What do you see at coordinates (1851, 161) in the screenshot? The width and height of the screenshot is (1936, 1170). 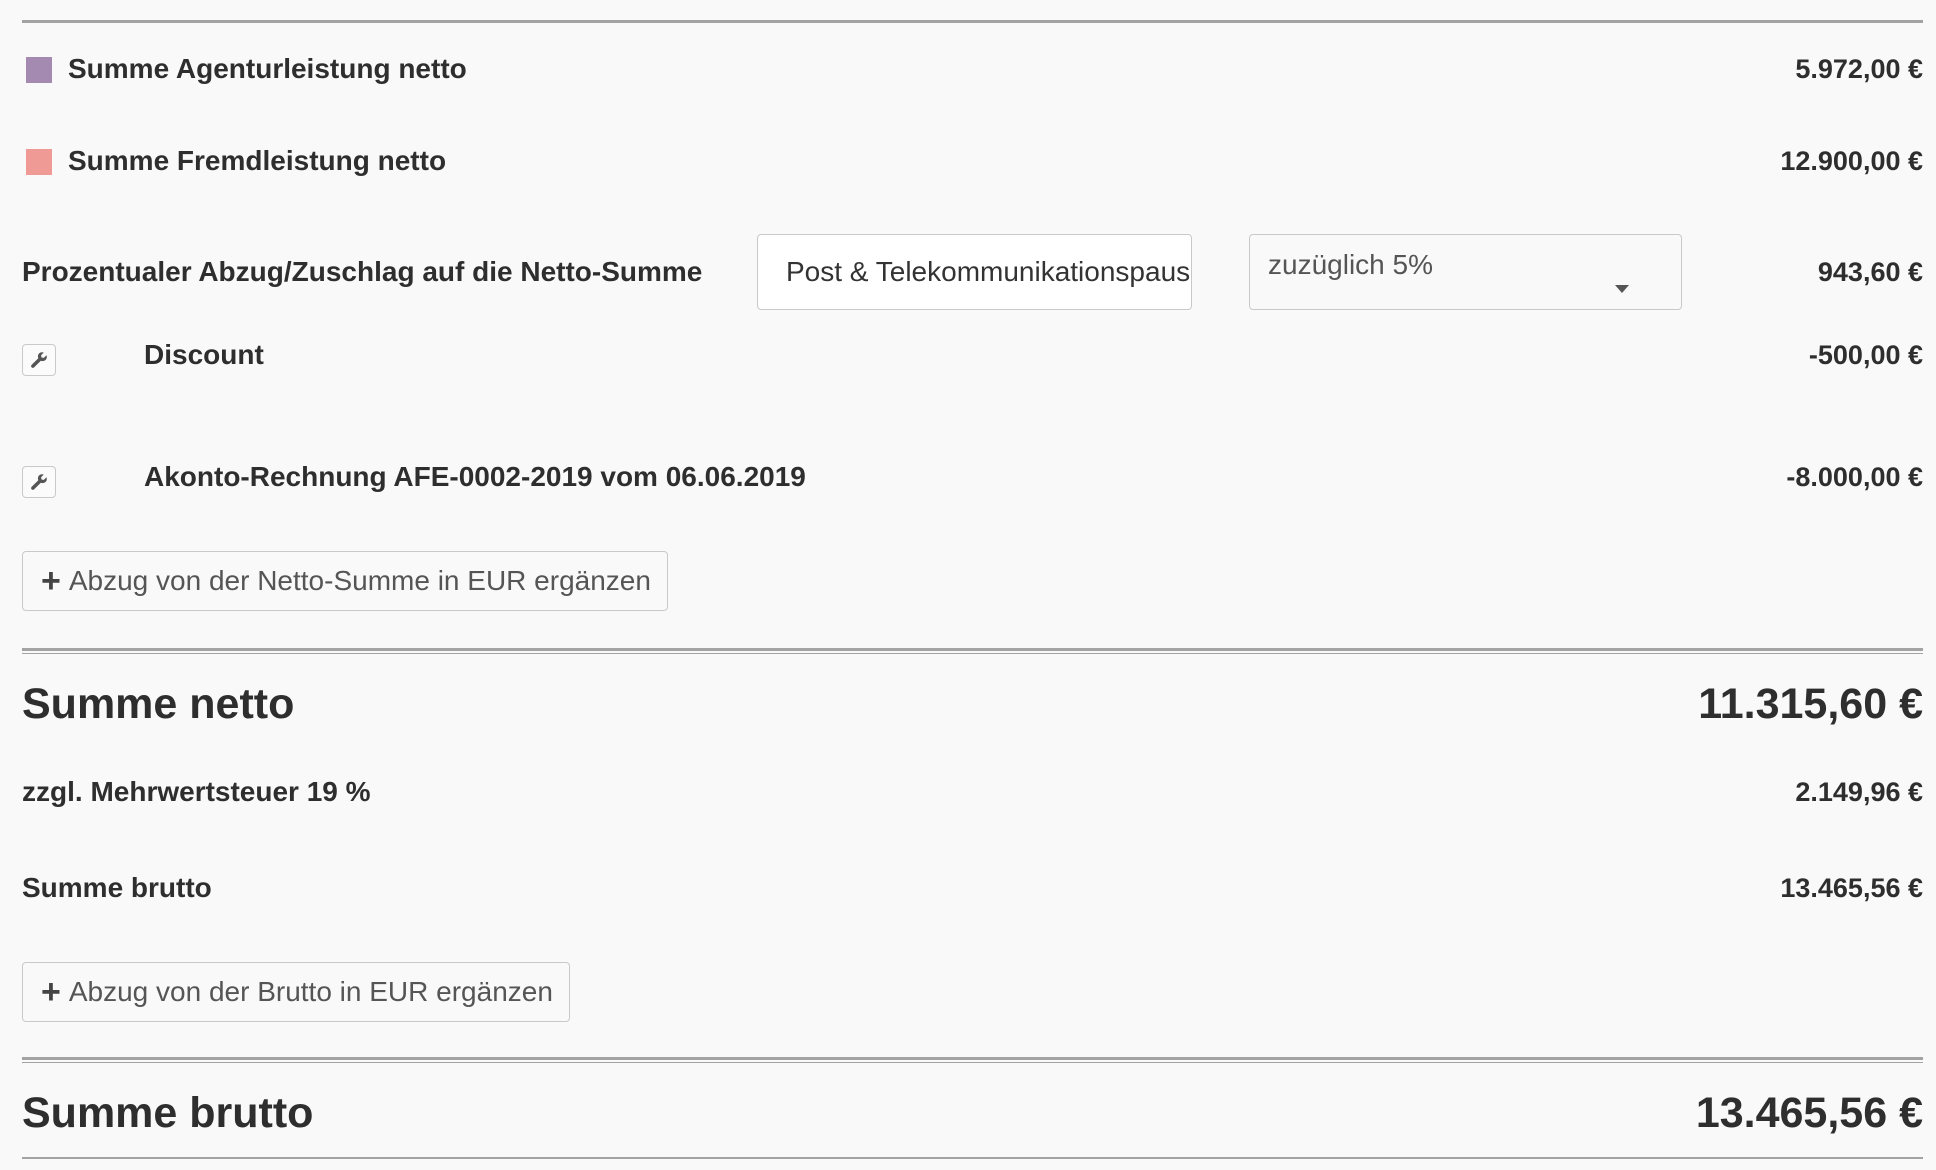 I see `fremd-sum-amount: 12.900,00 €` at bounding box center [1851, 161].